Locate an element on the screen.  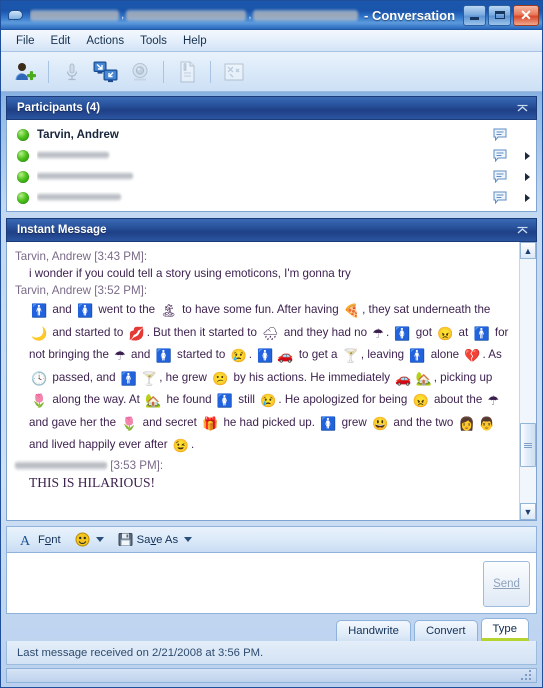
minimize-button is located at coordinates (474, 15).